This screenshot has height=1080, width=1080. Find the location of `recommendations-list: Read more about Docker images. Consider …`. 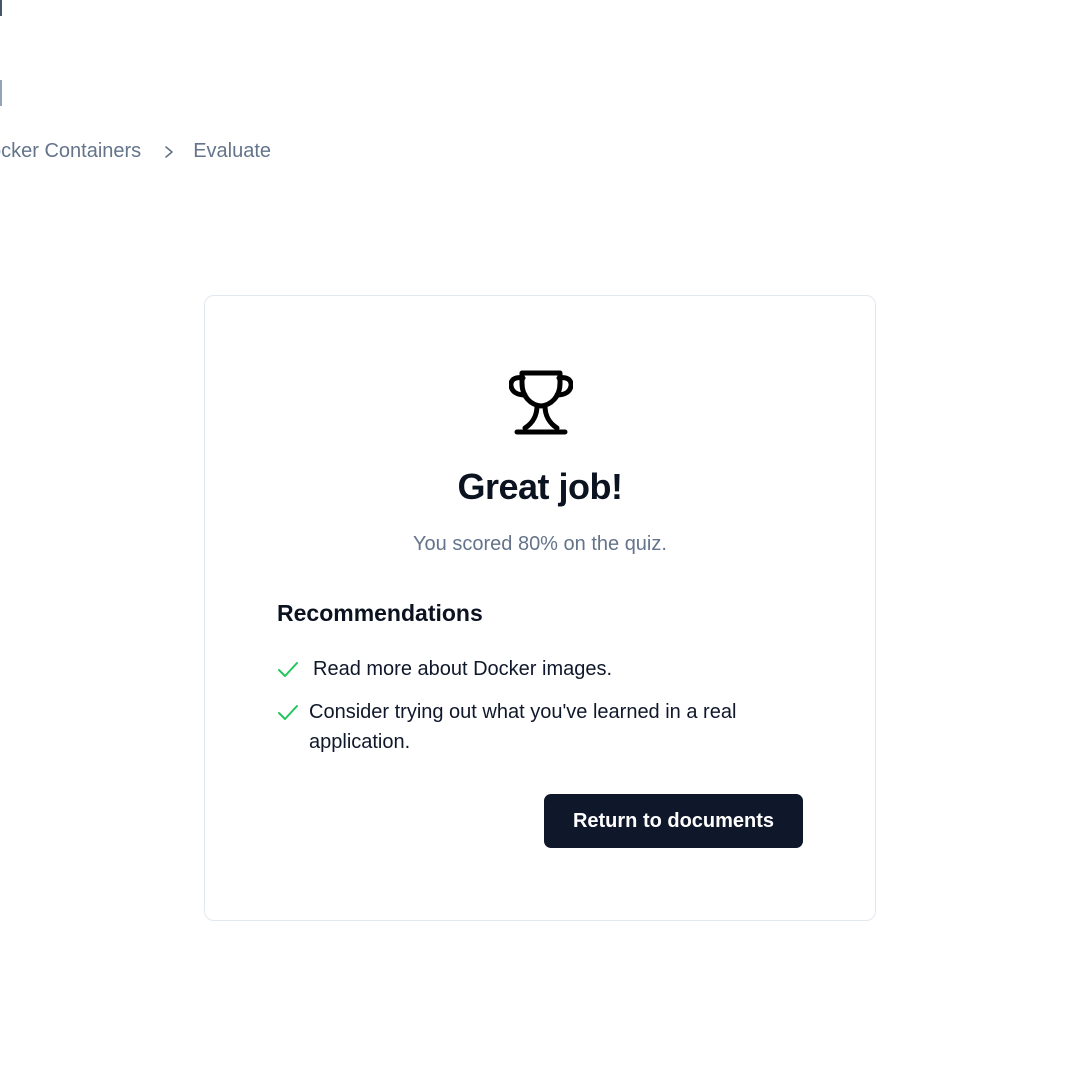

recommendations-list: Read more about Docker images. Consider … is located at coordinates (547, 712).